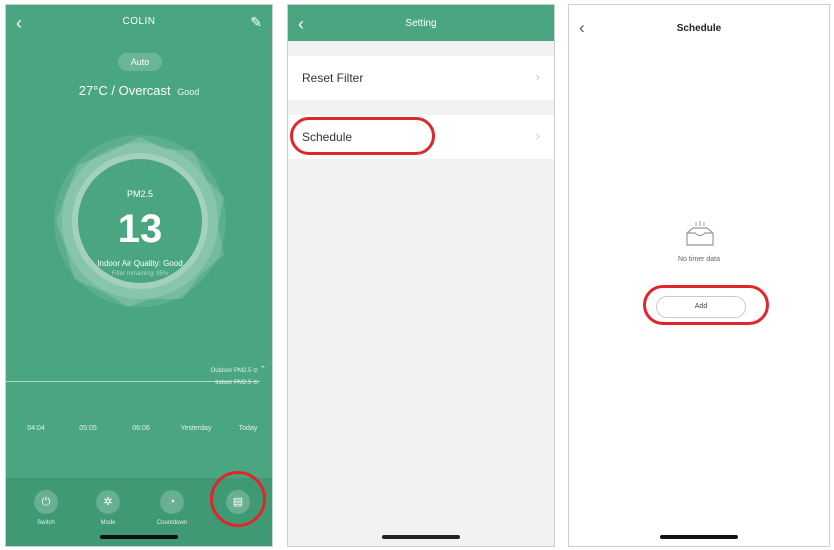 This screenshot has height=550, width=834. What do you see at coordinates (421, 78) in the screenshot?
I see `reset-filter-item: Reset Filter ›` at bounding box center [421, 78].